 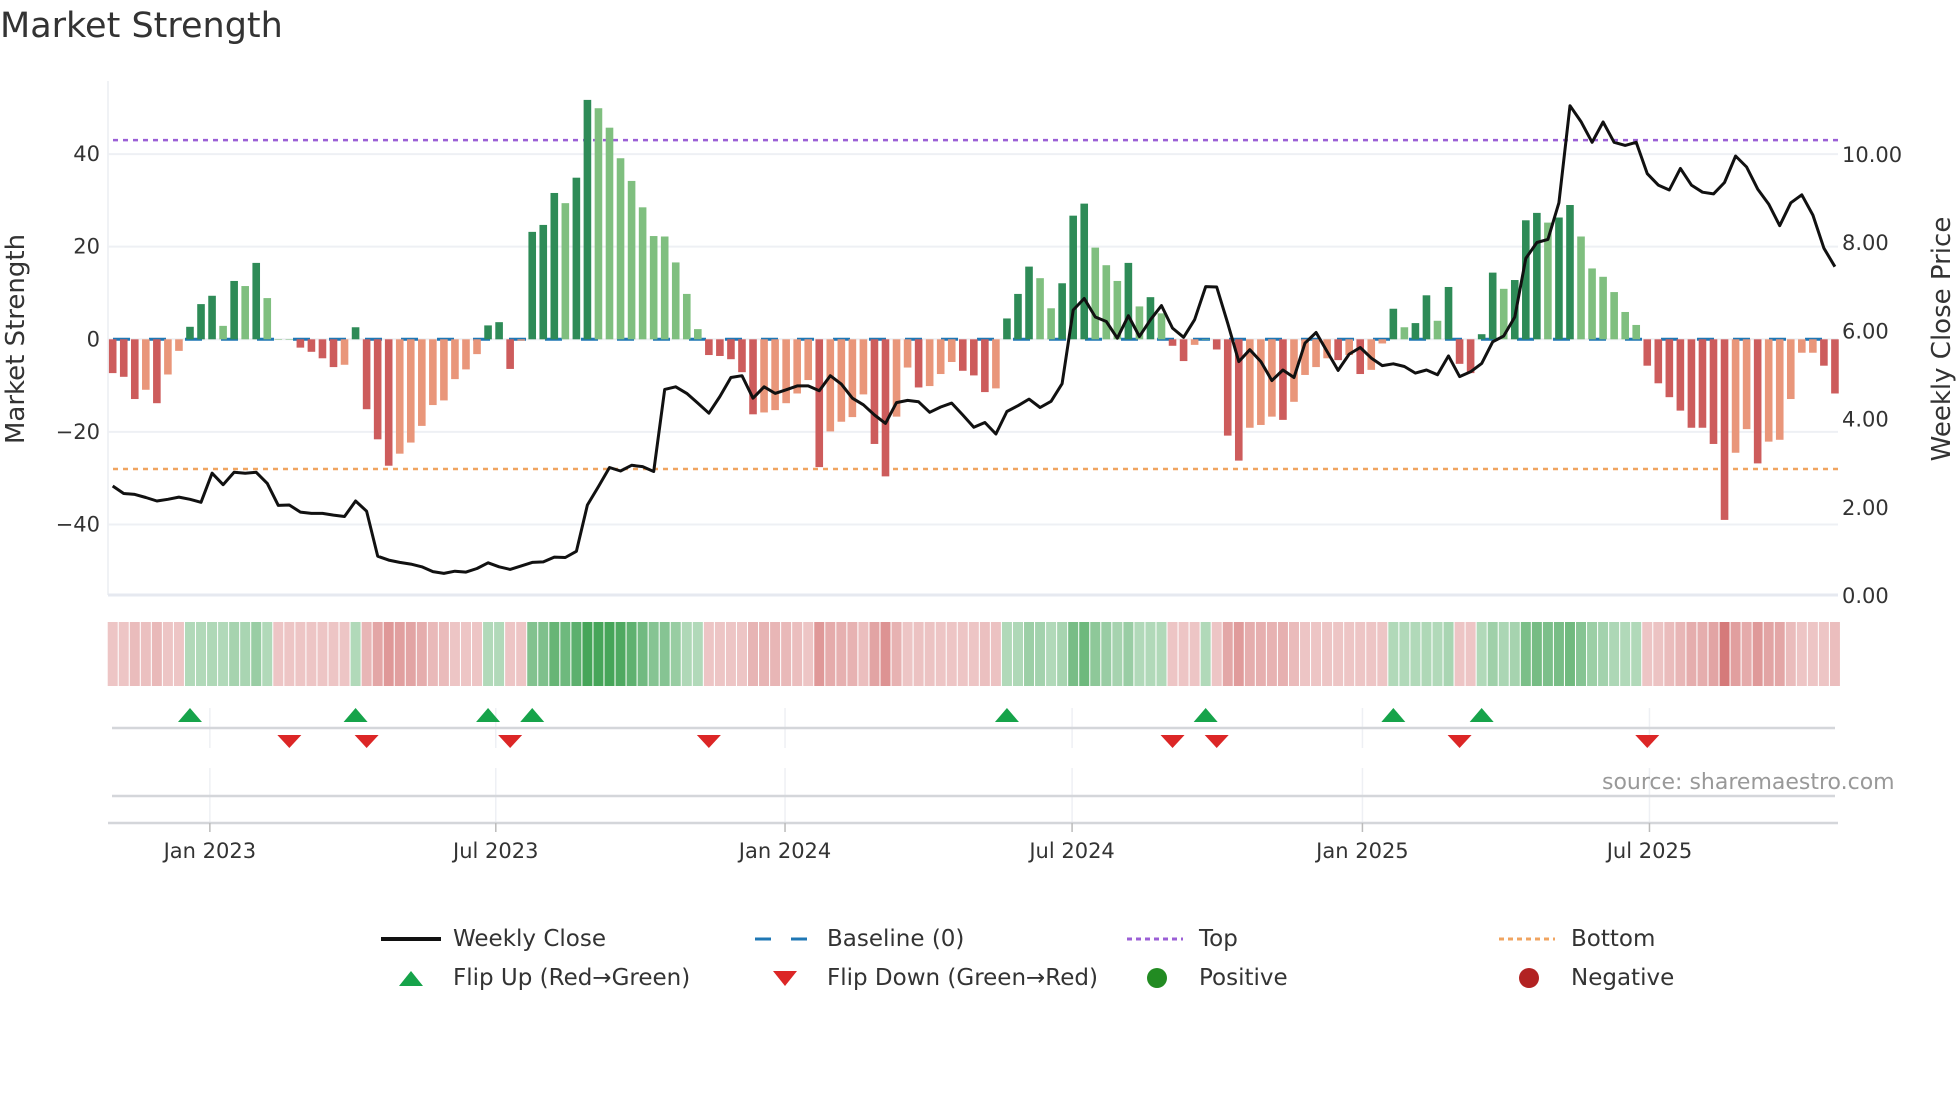 What do you see at coordinates (1157, 978) in the screenshot?
I see `positive-legend-icon` at bounding box center [1157, 978].